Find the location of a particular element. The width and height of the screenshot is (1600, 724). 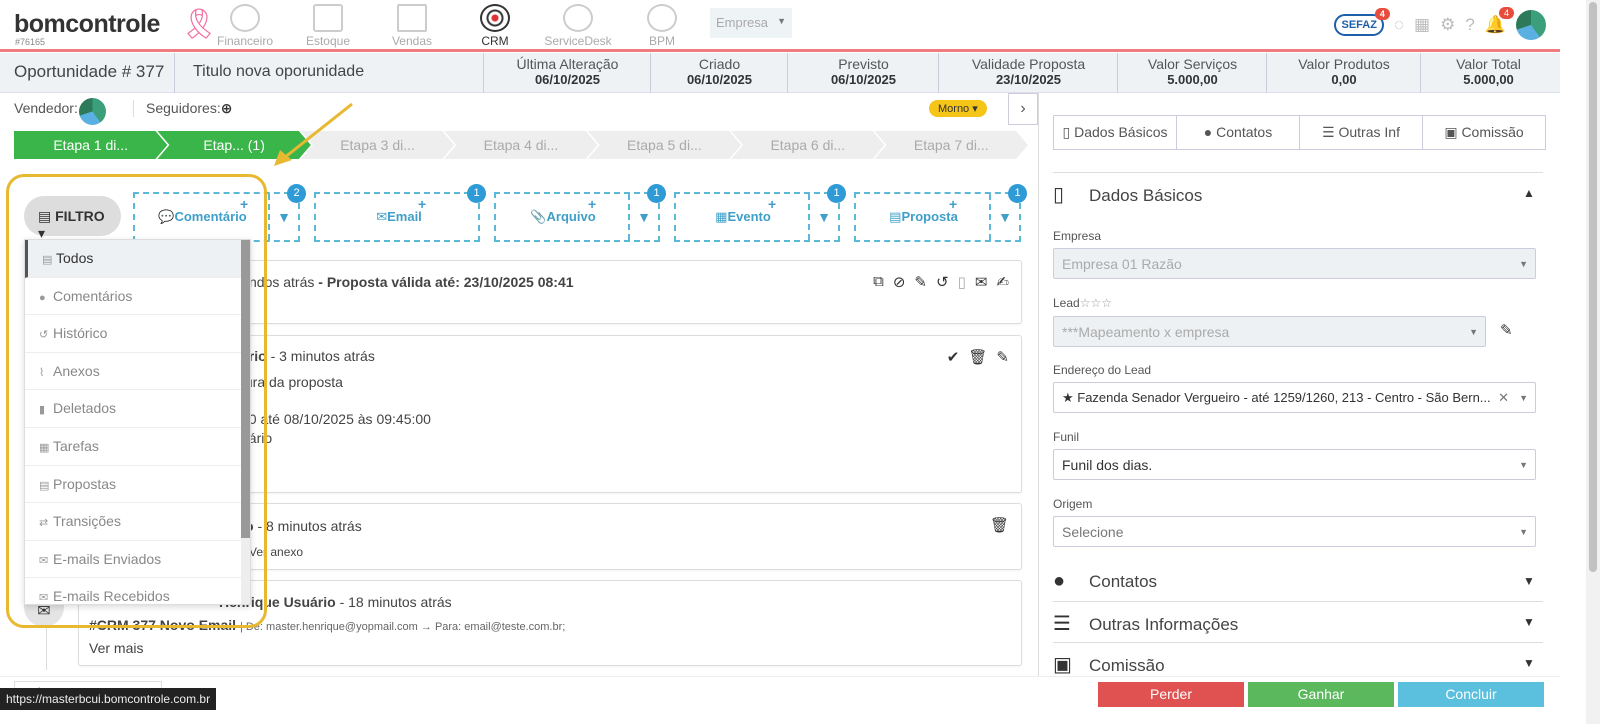

empresa-select: Empresa ▼ is located at coordinates (751, 23).